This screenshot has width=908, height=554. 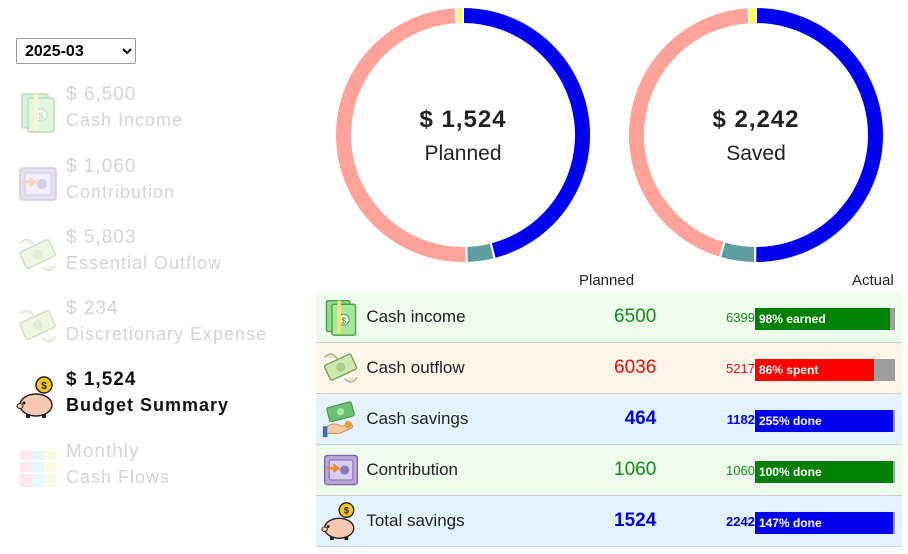 What do you see at coordinates (824, 370) in the screenshot?
I see `progress-bar: 86% spent` at bounding box center [824, 370].